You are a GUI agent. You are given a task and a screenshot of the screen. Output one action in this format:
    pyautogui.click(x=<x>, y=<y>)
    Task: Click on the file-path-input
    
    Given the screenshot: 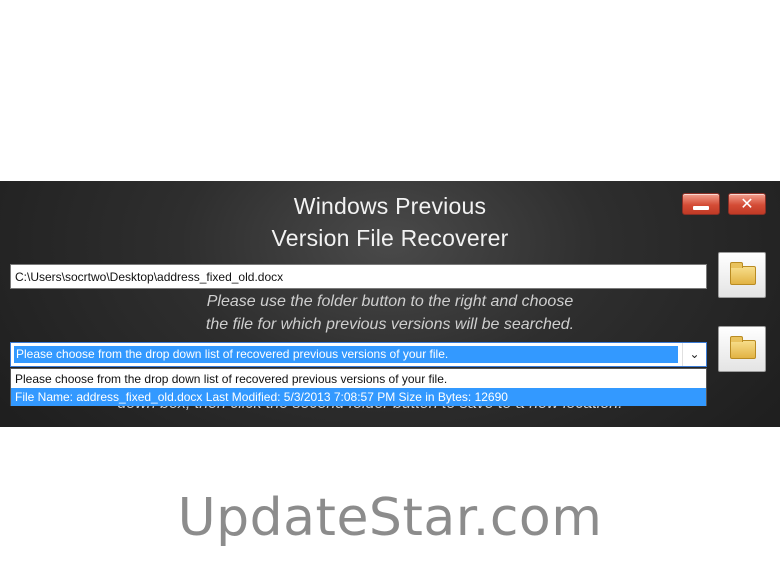 What is the action you would take?
    pyautogui.click(x=358, y=276)
    